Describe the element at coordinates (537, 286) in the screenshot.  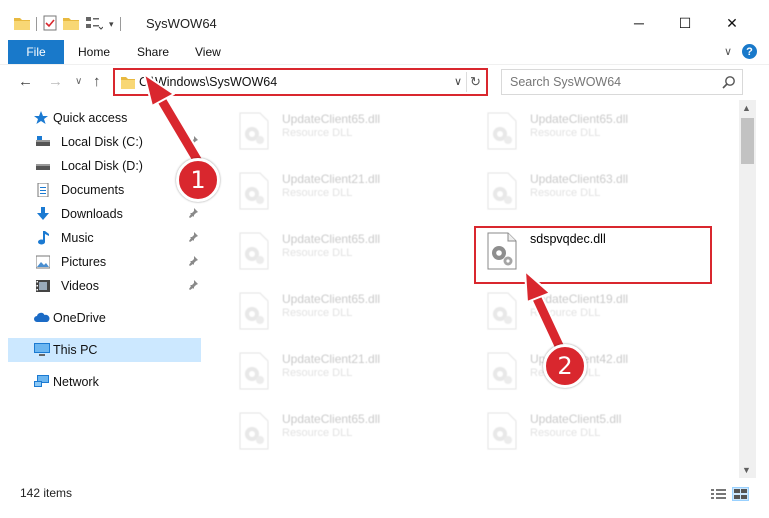
I see `arrow-2-head` at that location.